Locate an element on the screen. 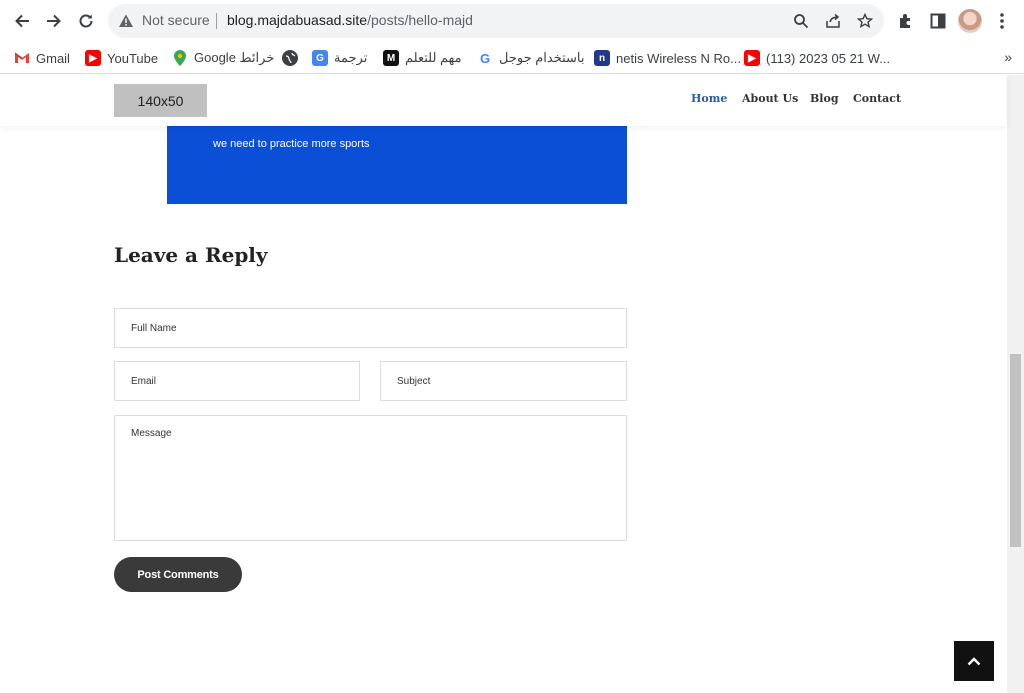 The image size is (1024, 693). page-scrollbar is located at coordinates (1015, 384).